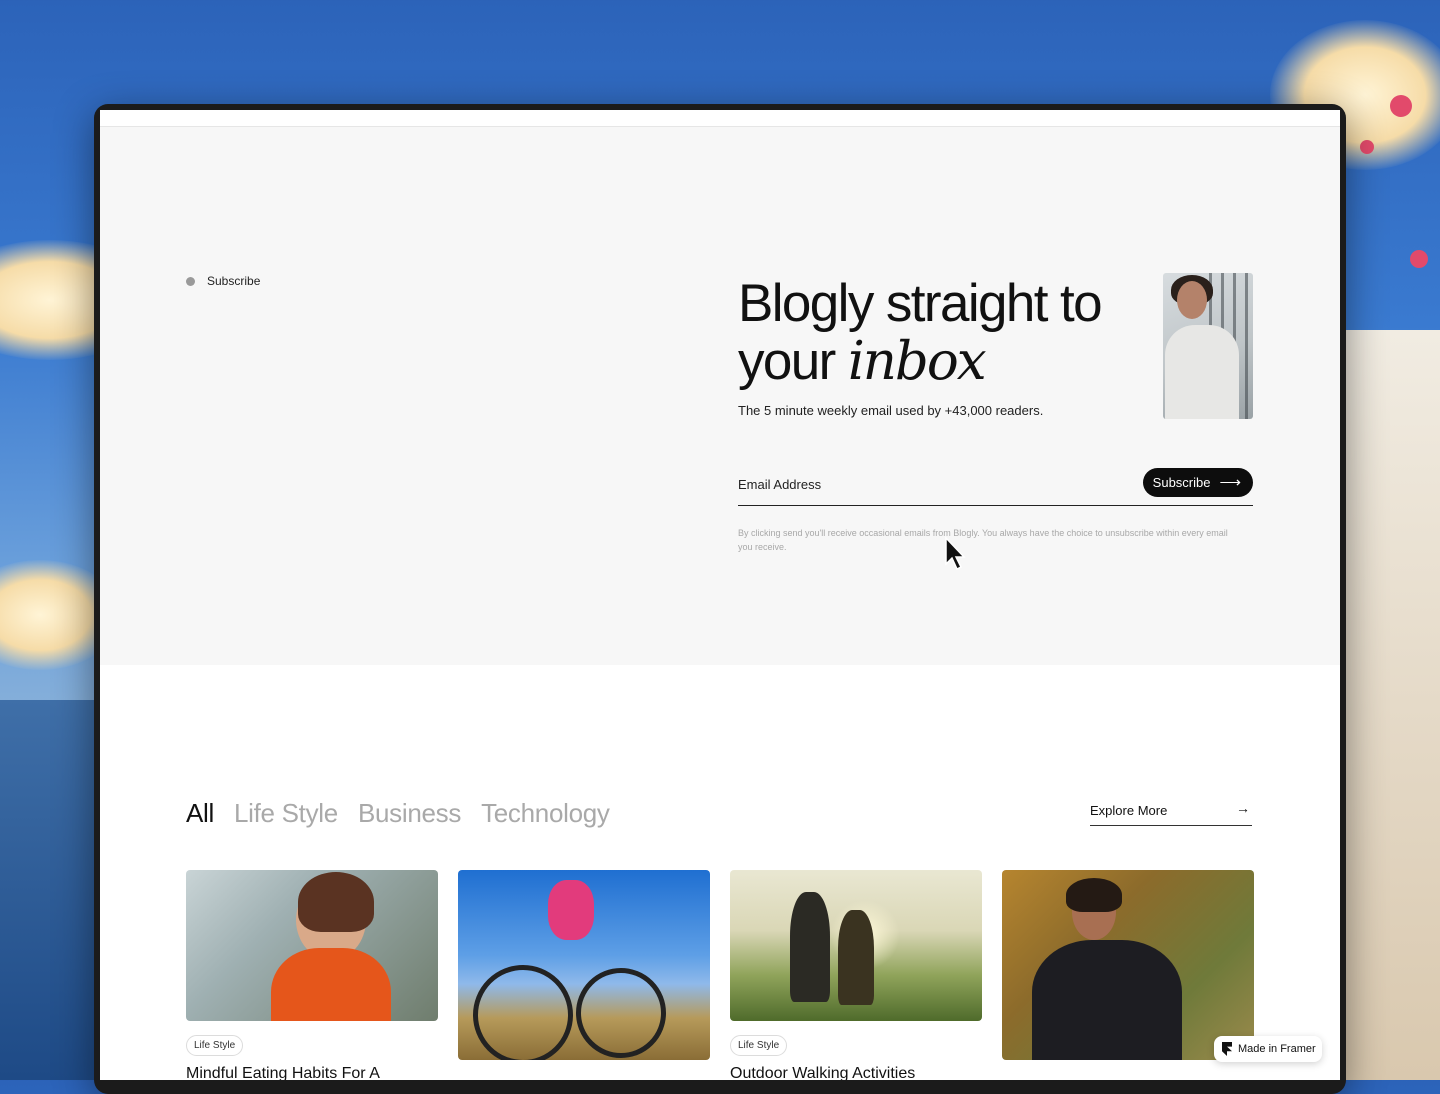  Describe the element at coordinates (720, 118) in the screenshot. I see `top-bar` at that location.